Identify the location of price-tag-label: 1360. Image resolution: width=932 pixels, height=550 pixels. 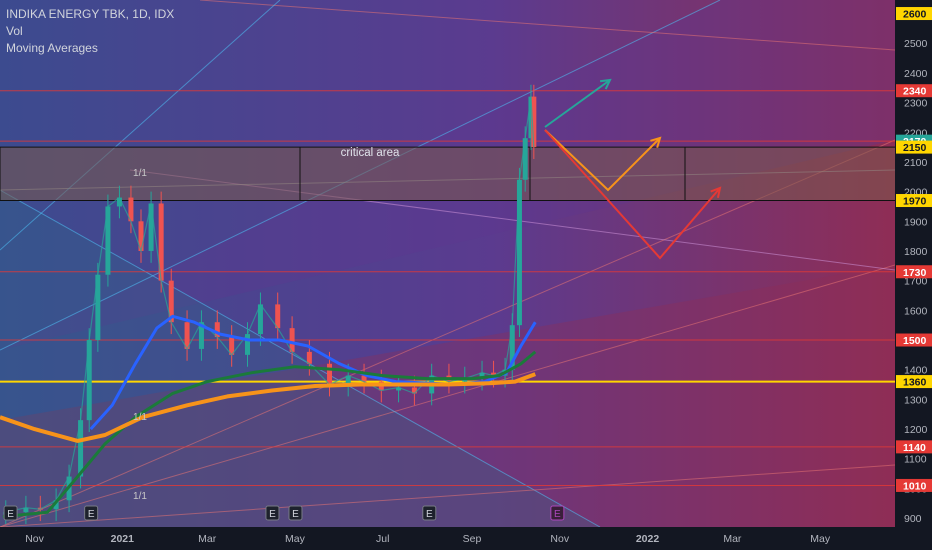
(915, 383).